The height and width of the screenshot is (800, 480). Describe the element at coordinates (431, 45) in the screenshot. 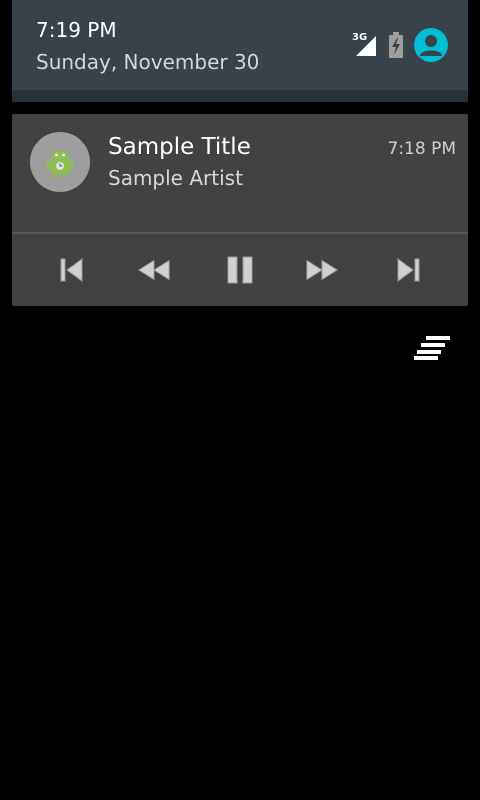

I see `user-account-icon` at that location.